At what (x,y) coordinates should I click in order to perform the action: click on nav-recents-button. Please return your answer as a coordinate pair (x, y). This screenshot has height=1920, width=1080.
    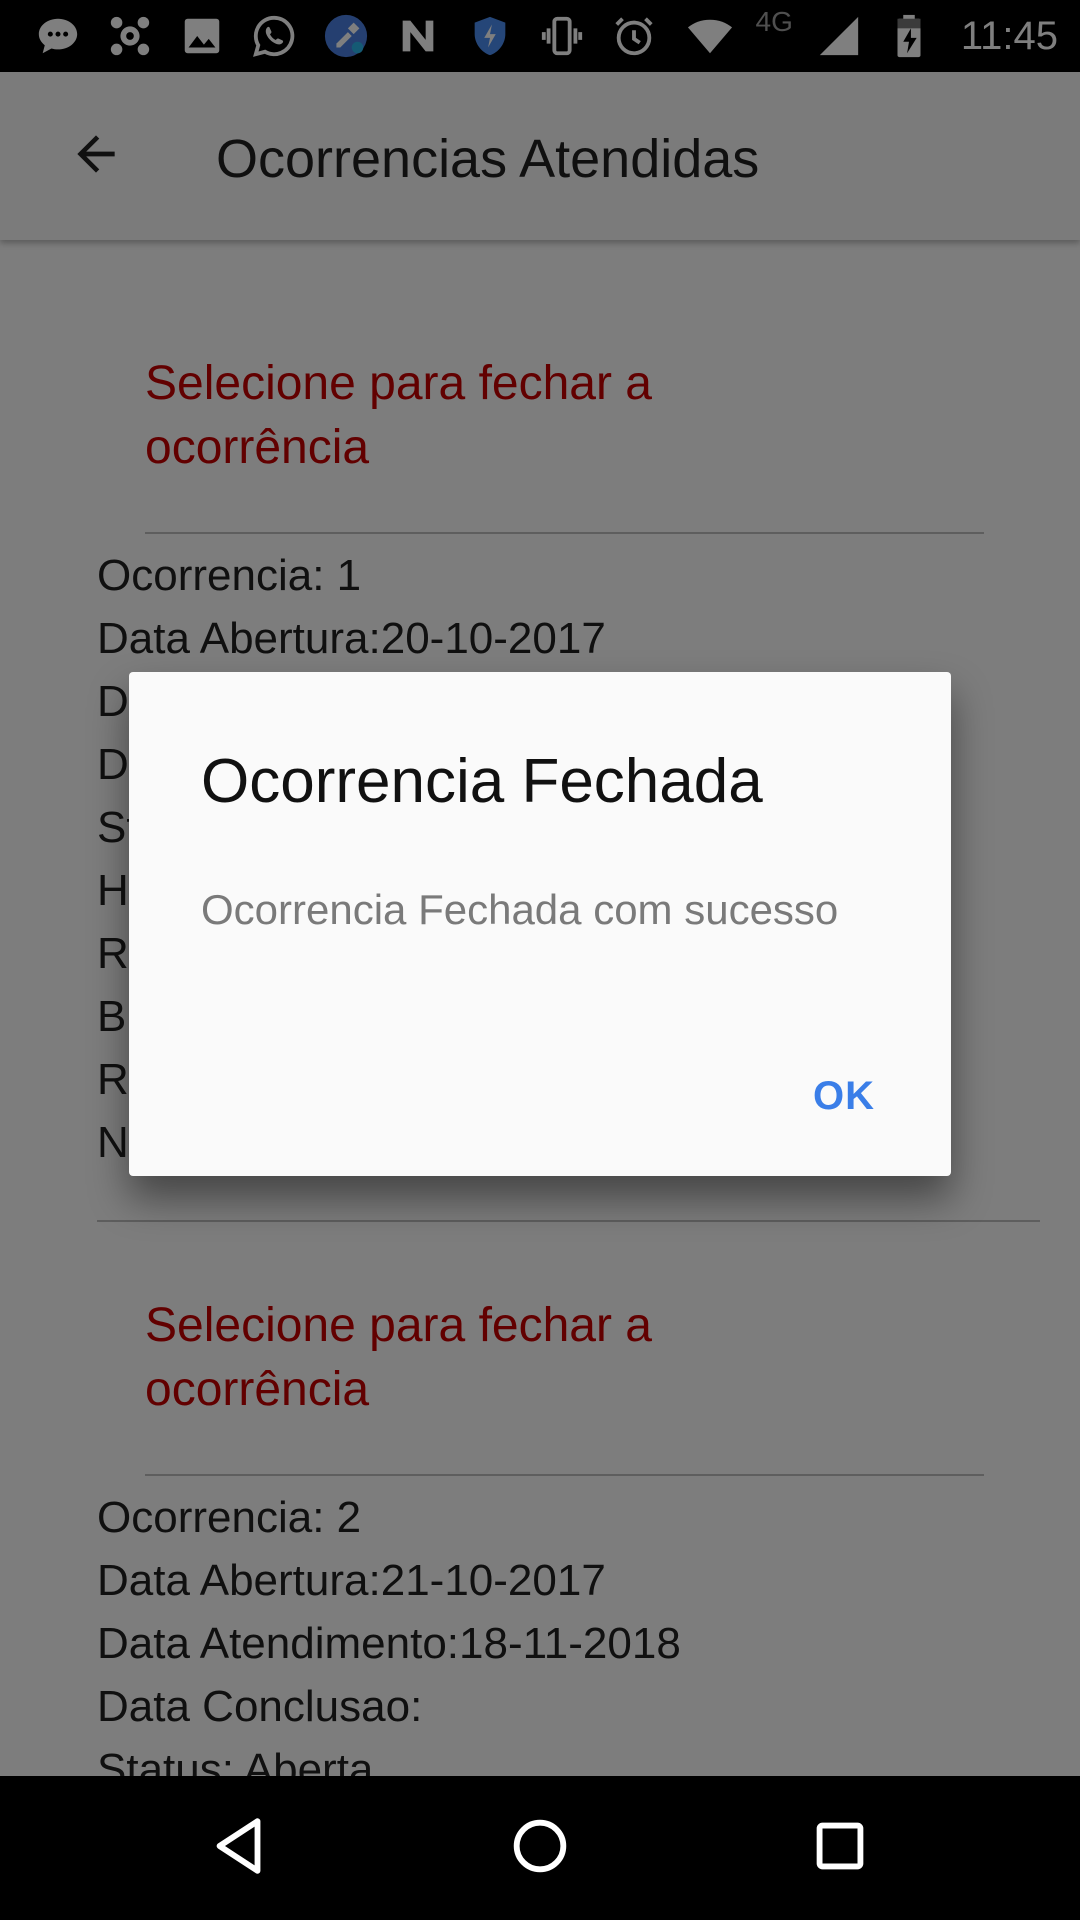
    Looking at the image, I should click on (840, 1848).